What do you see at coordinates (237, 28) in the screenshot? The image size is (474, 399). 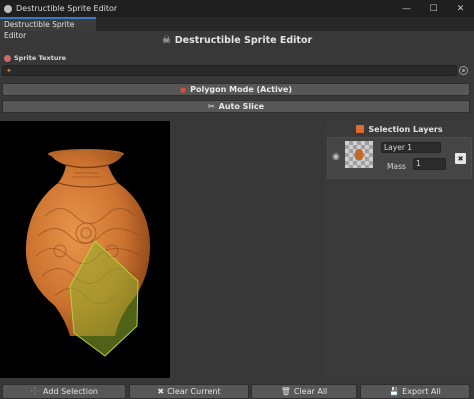 I see `tab-bar: Destructible Sprite Editor` at bounding box center [237, 28].